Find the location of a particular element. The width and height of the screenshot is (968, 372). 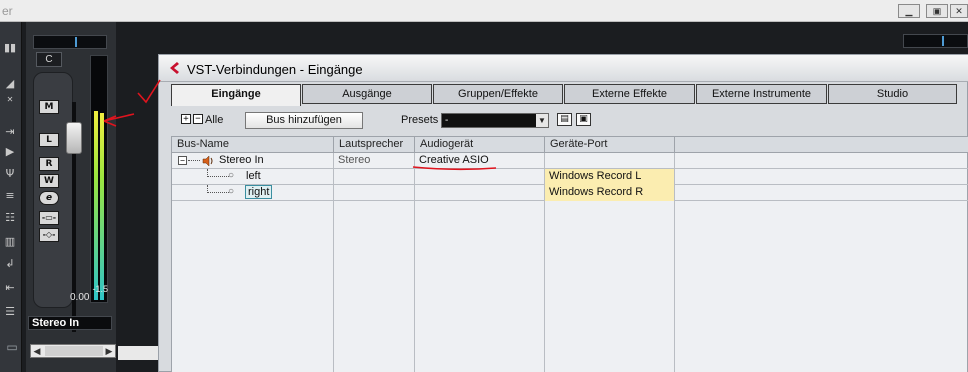

close-small-icon: ✕ is located at coordinates (10, 100).